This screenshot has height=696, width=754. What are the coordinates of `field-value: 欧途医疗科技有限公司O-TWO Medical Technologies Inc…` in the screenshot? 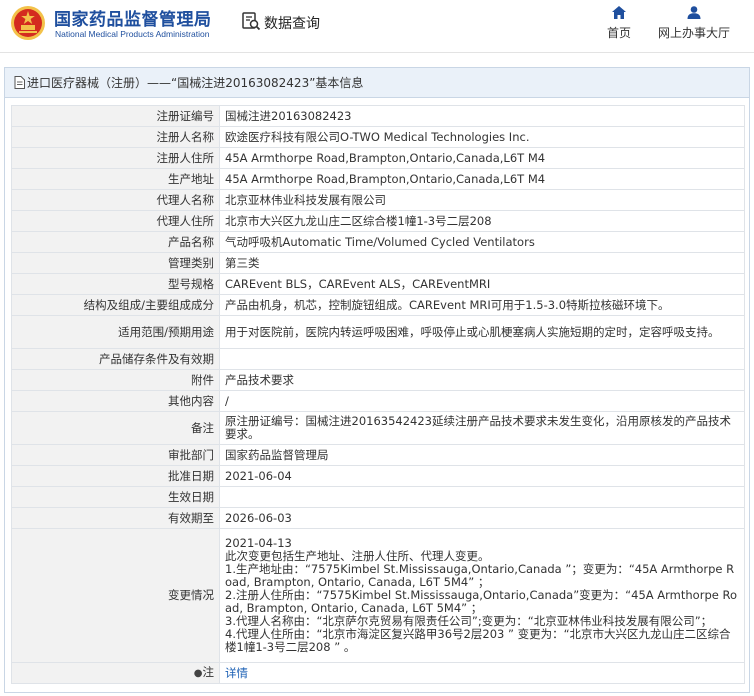 It's located at (482, 137).